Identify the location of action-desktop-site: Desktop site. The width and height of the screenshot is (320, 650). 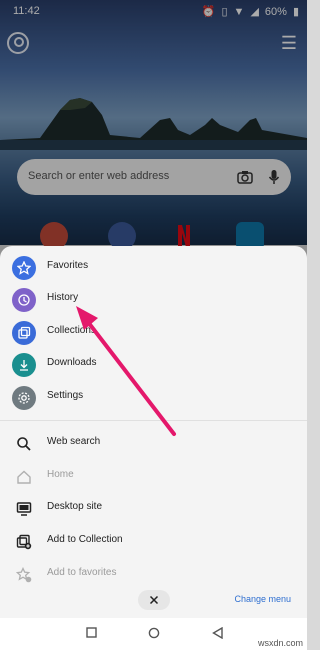
(153, 509).